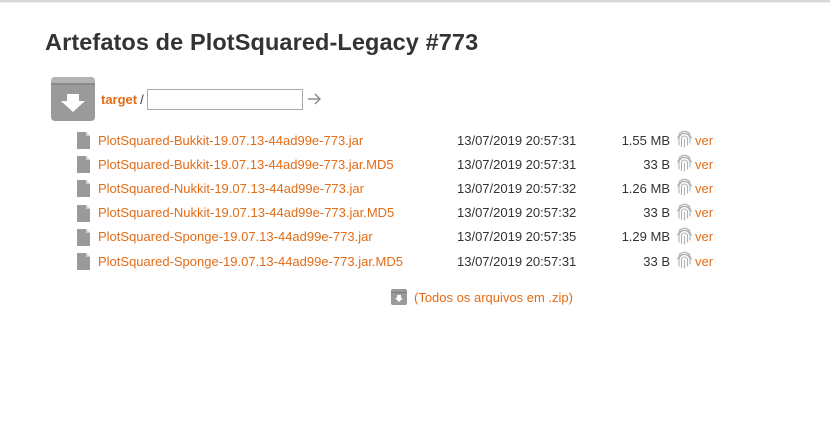 The image size is (830, 429). I want to click on file-size: 1.55 MB, so click(645, 140).